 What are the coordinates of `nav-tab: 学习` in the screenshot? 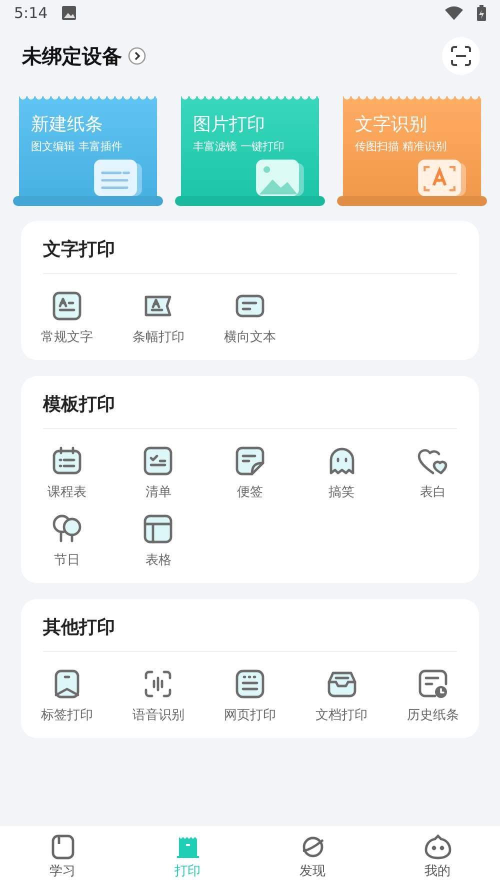 It's located at (62, 857).